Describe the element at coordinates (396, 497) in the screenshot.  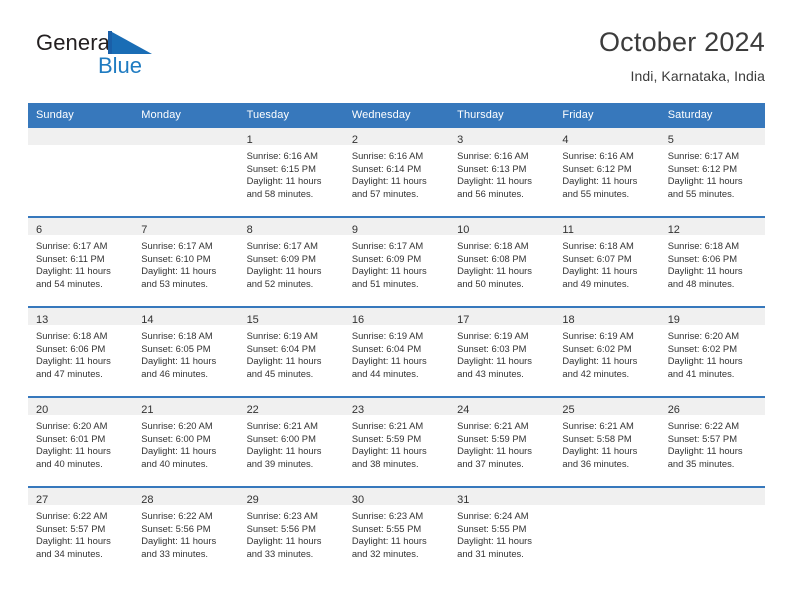
I see `day-number-band: 30` at that location.